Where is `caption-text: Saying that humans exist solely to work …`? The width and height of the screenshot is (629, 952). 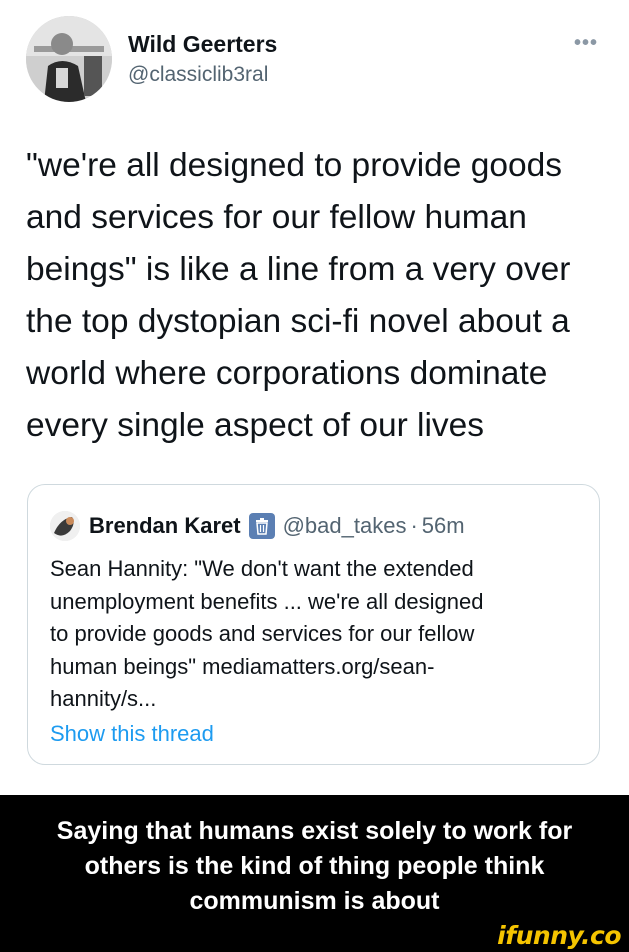 caption-text: Saying that humans exist solely to work … is located at coordinates (314, 866).